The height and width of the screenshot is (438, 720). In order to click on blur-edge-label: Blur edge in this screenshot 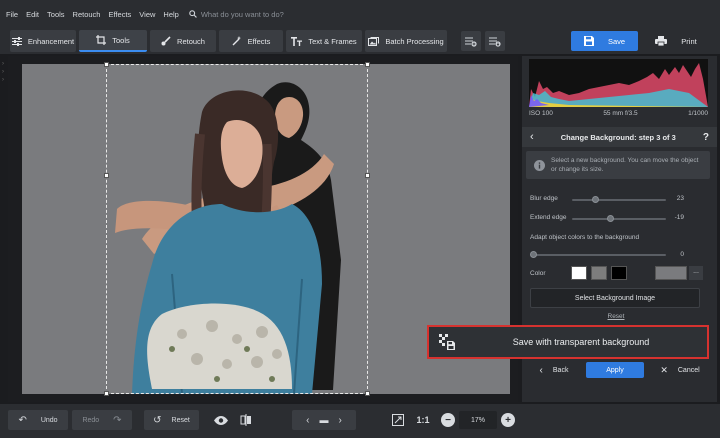, I will do `click(544, 198)`.